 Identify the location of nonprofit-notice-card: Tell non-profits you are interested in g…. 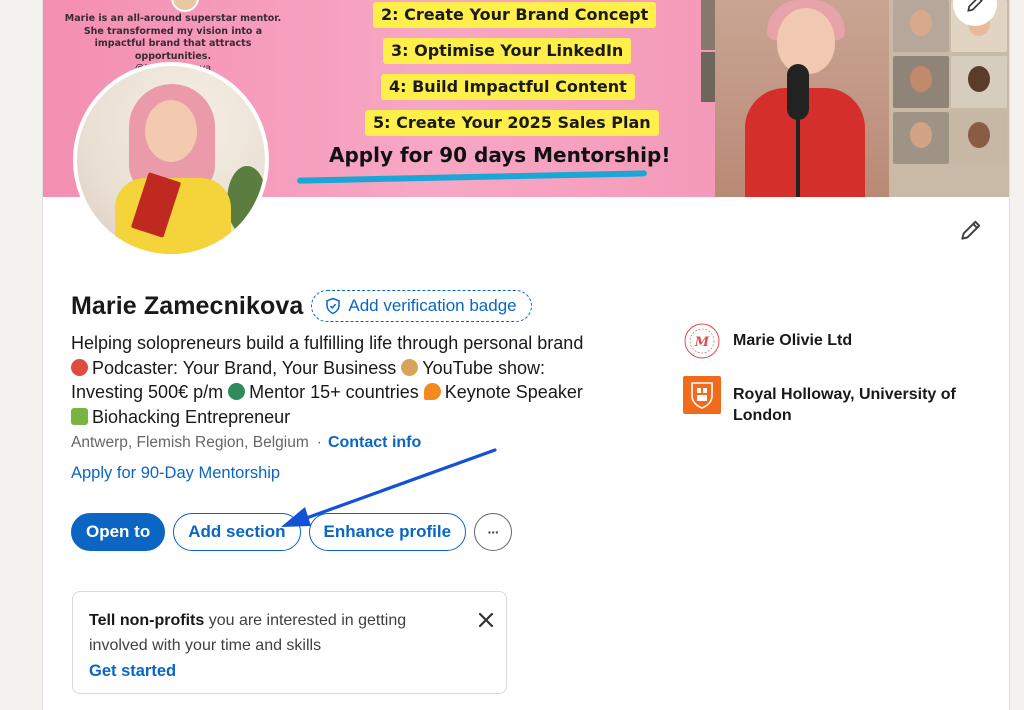
(289, 642).